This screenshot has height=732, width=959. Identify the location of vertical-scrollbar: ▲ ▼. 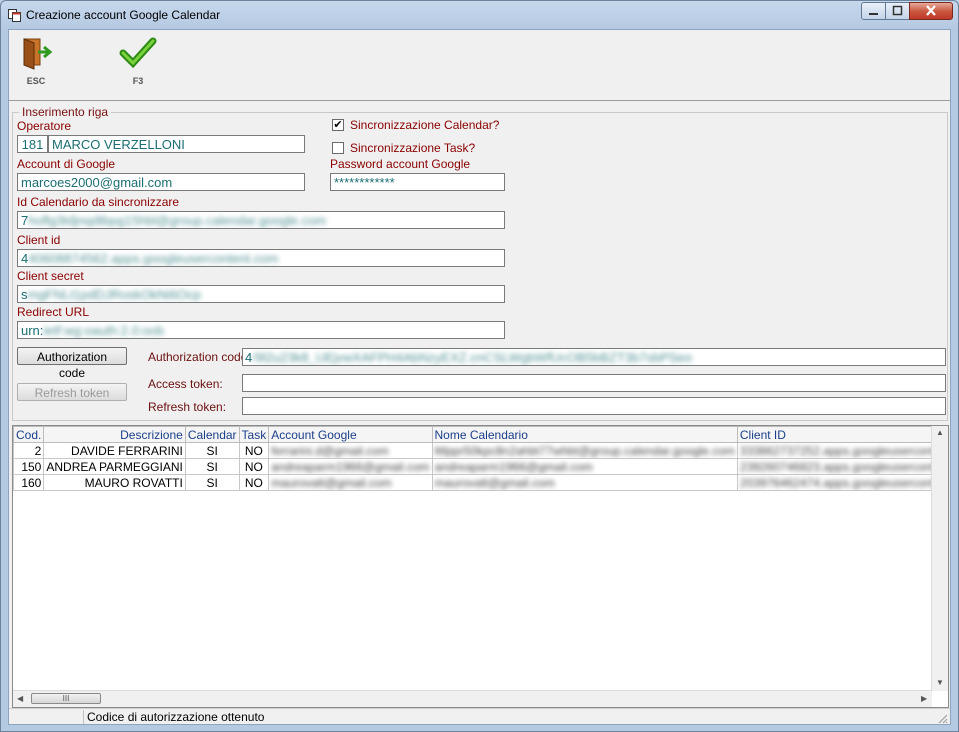
(939, 558).